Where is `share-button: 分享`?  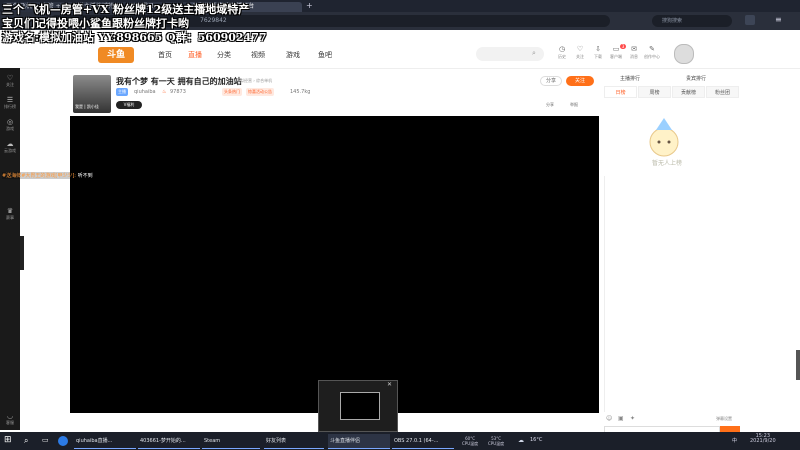 share-button: 分享 is located at coordinates (551, 81).